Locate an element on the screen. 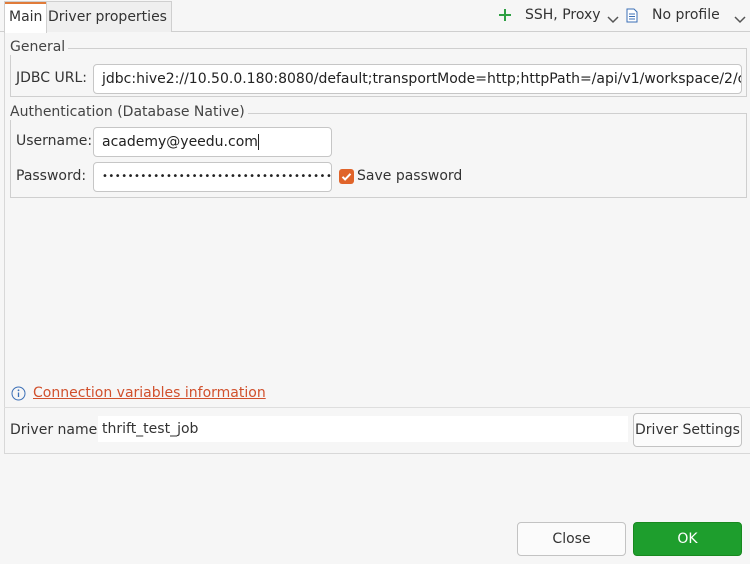 The height and width of the screenshot is (564, 750). jdbc-url-label: JDBC URL: is located at coordinates (51, 78).